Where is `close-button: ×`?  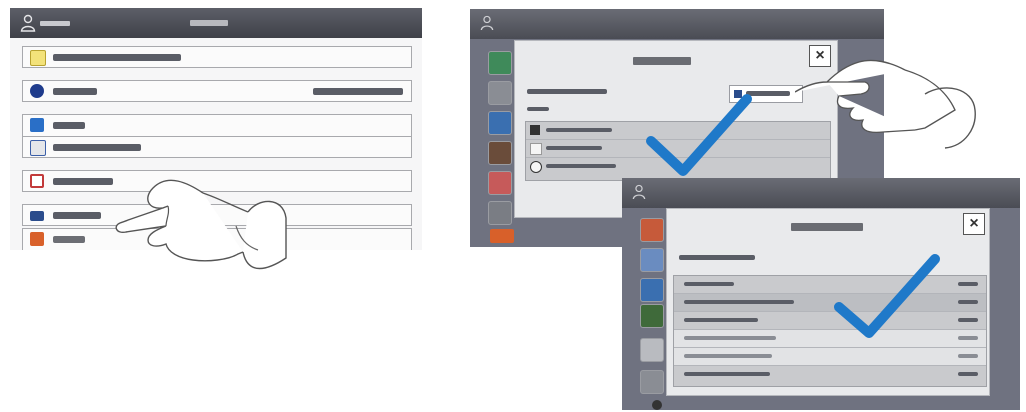
close-button: × is located at coordinates (974, 224).